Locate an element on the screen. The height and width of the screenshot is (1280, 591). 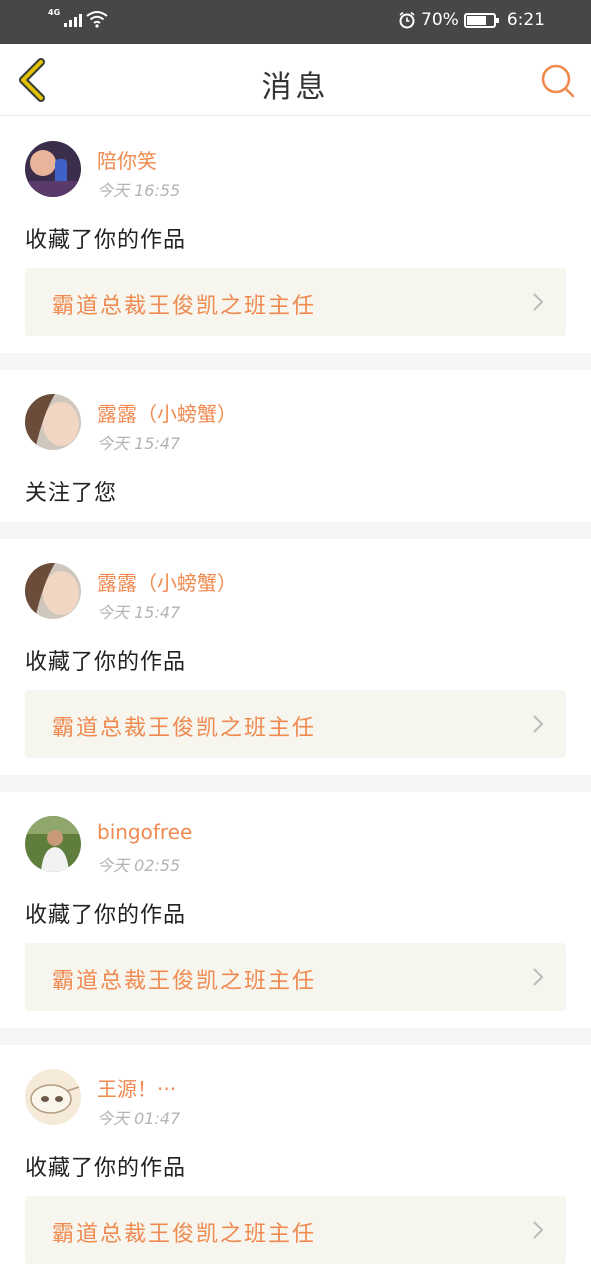
nav-bar: 消息 is located at coordinates (295, 80).